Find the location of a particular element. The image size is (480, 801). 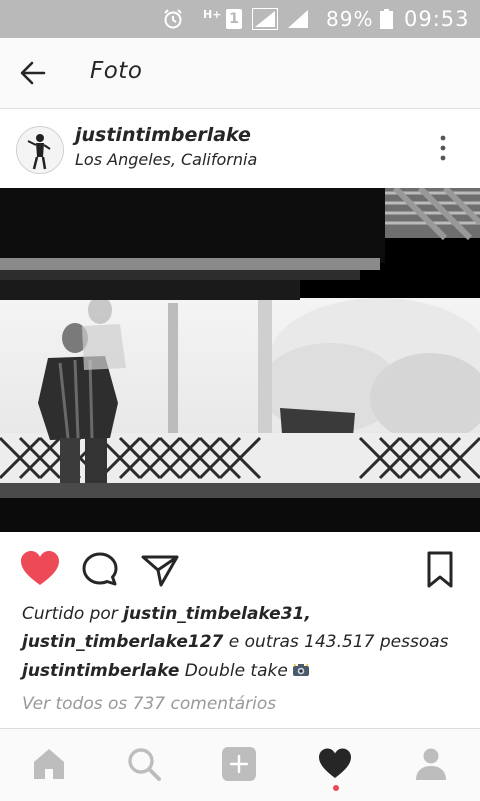

liker-username: justin_timbelake31, is located at coordinates (217, 614).